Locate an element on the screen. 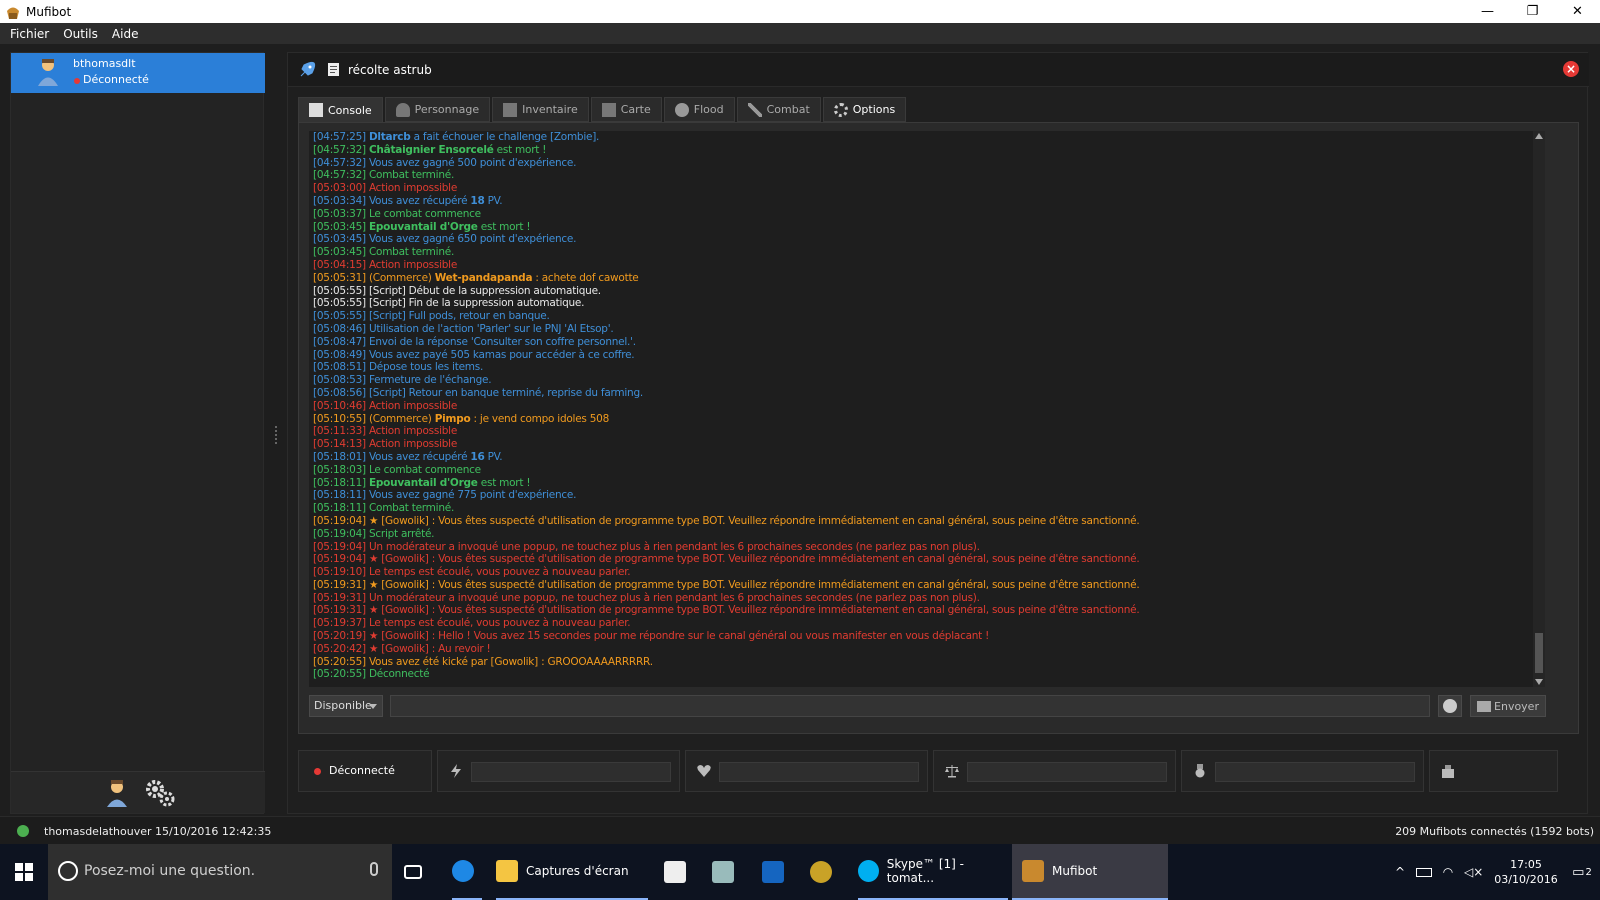 This screenshot has height=900, width=1600. edge-button is located at coordinates (467, 872).